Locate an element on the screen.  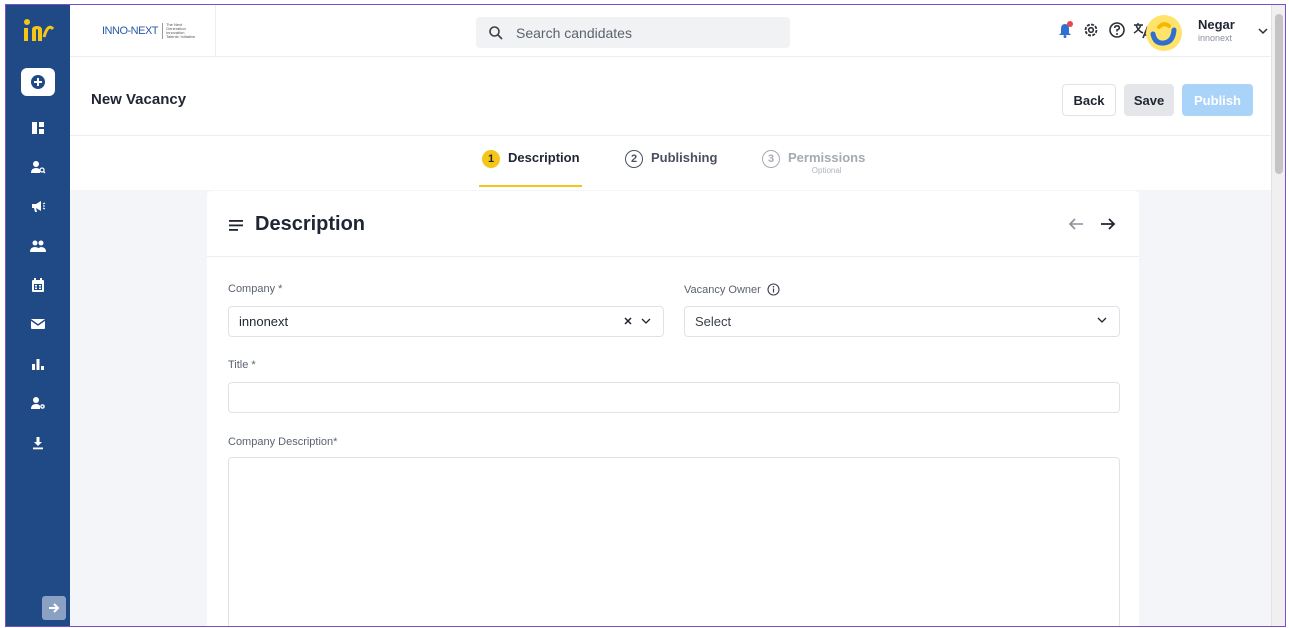
sidebar-item-users is located at coordinates (38, 246).